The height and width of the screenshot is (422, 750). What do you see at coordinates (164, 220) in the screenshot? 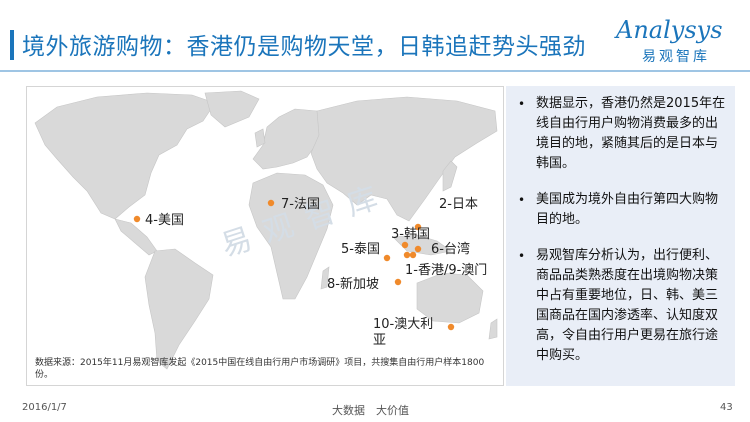
I see `marker-label-usa: 4-美国` at bounding box center [164, 220].